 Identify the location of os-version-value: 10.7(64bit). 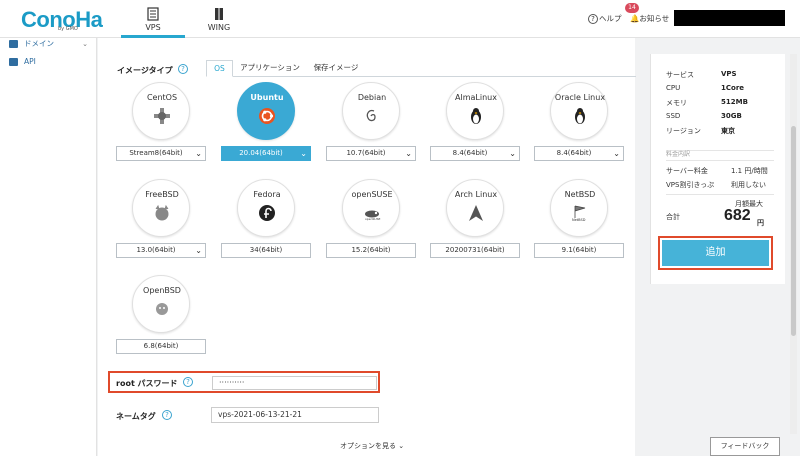
(366, 153).